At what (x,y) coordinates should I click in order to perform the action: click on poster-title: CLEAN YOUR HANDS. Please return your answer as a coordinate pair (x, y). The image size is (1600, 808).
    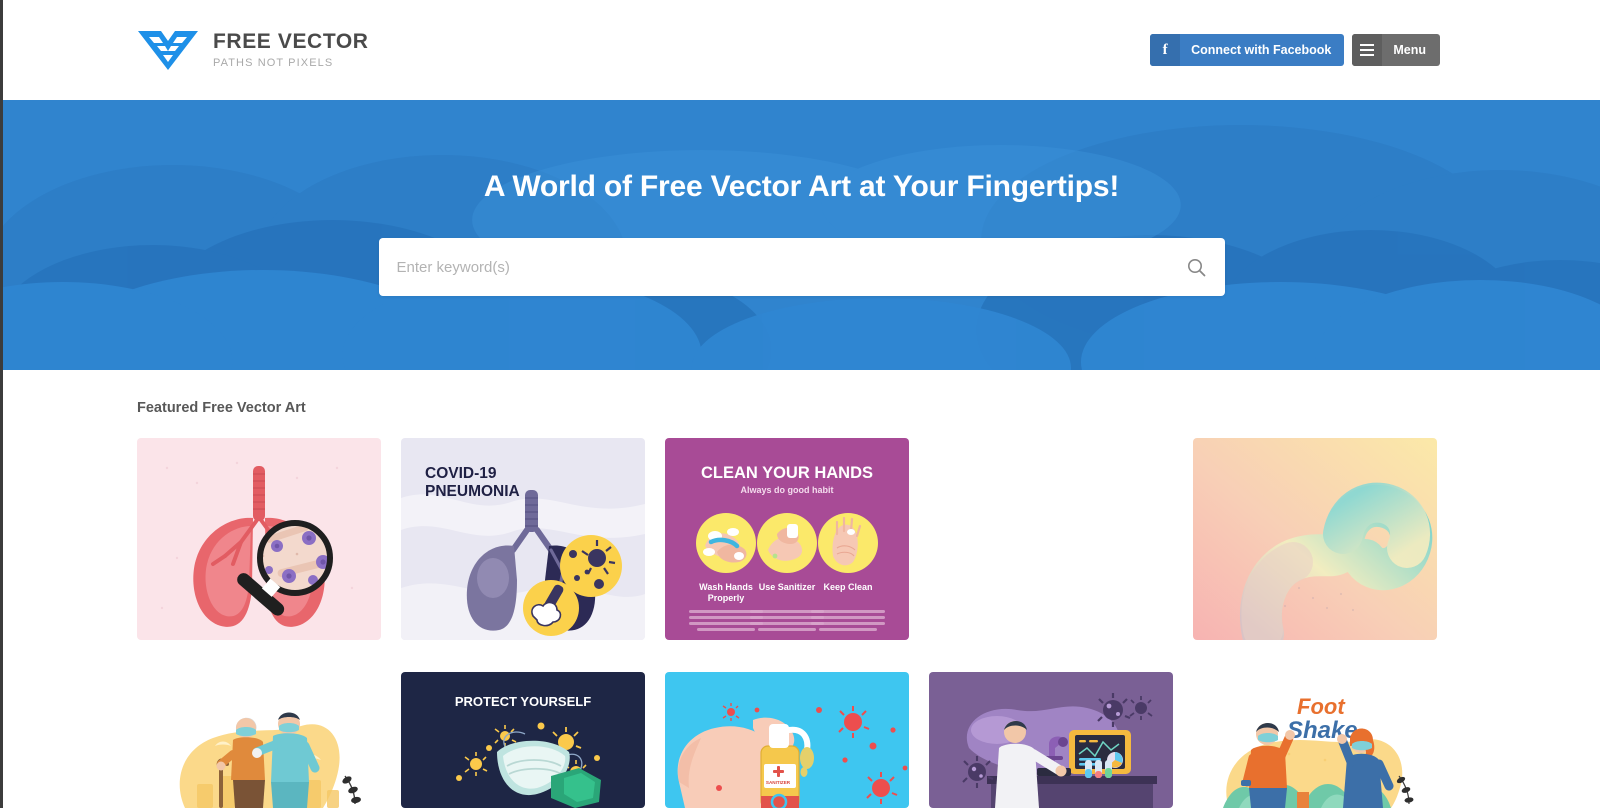
    Looking at the image, I should click on (787, 473).